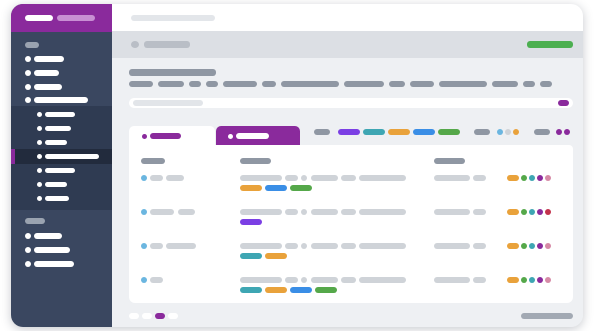 This screenshot has height=331, width=594. I want to click on primary-action-button, so click(550, 44).